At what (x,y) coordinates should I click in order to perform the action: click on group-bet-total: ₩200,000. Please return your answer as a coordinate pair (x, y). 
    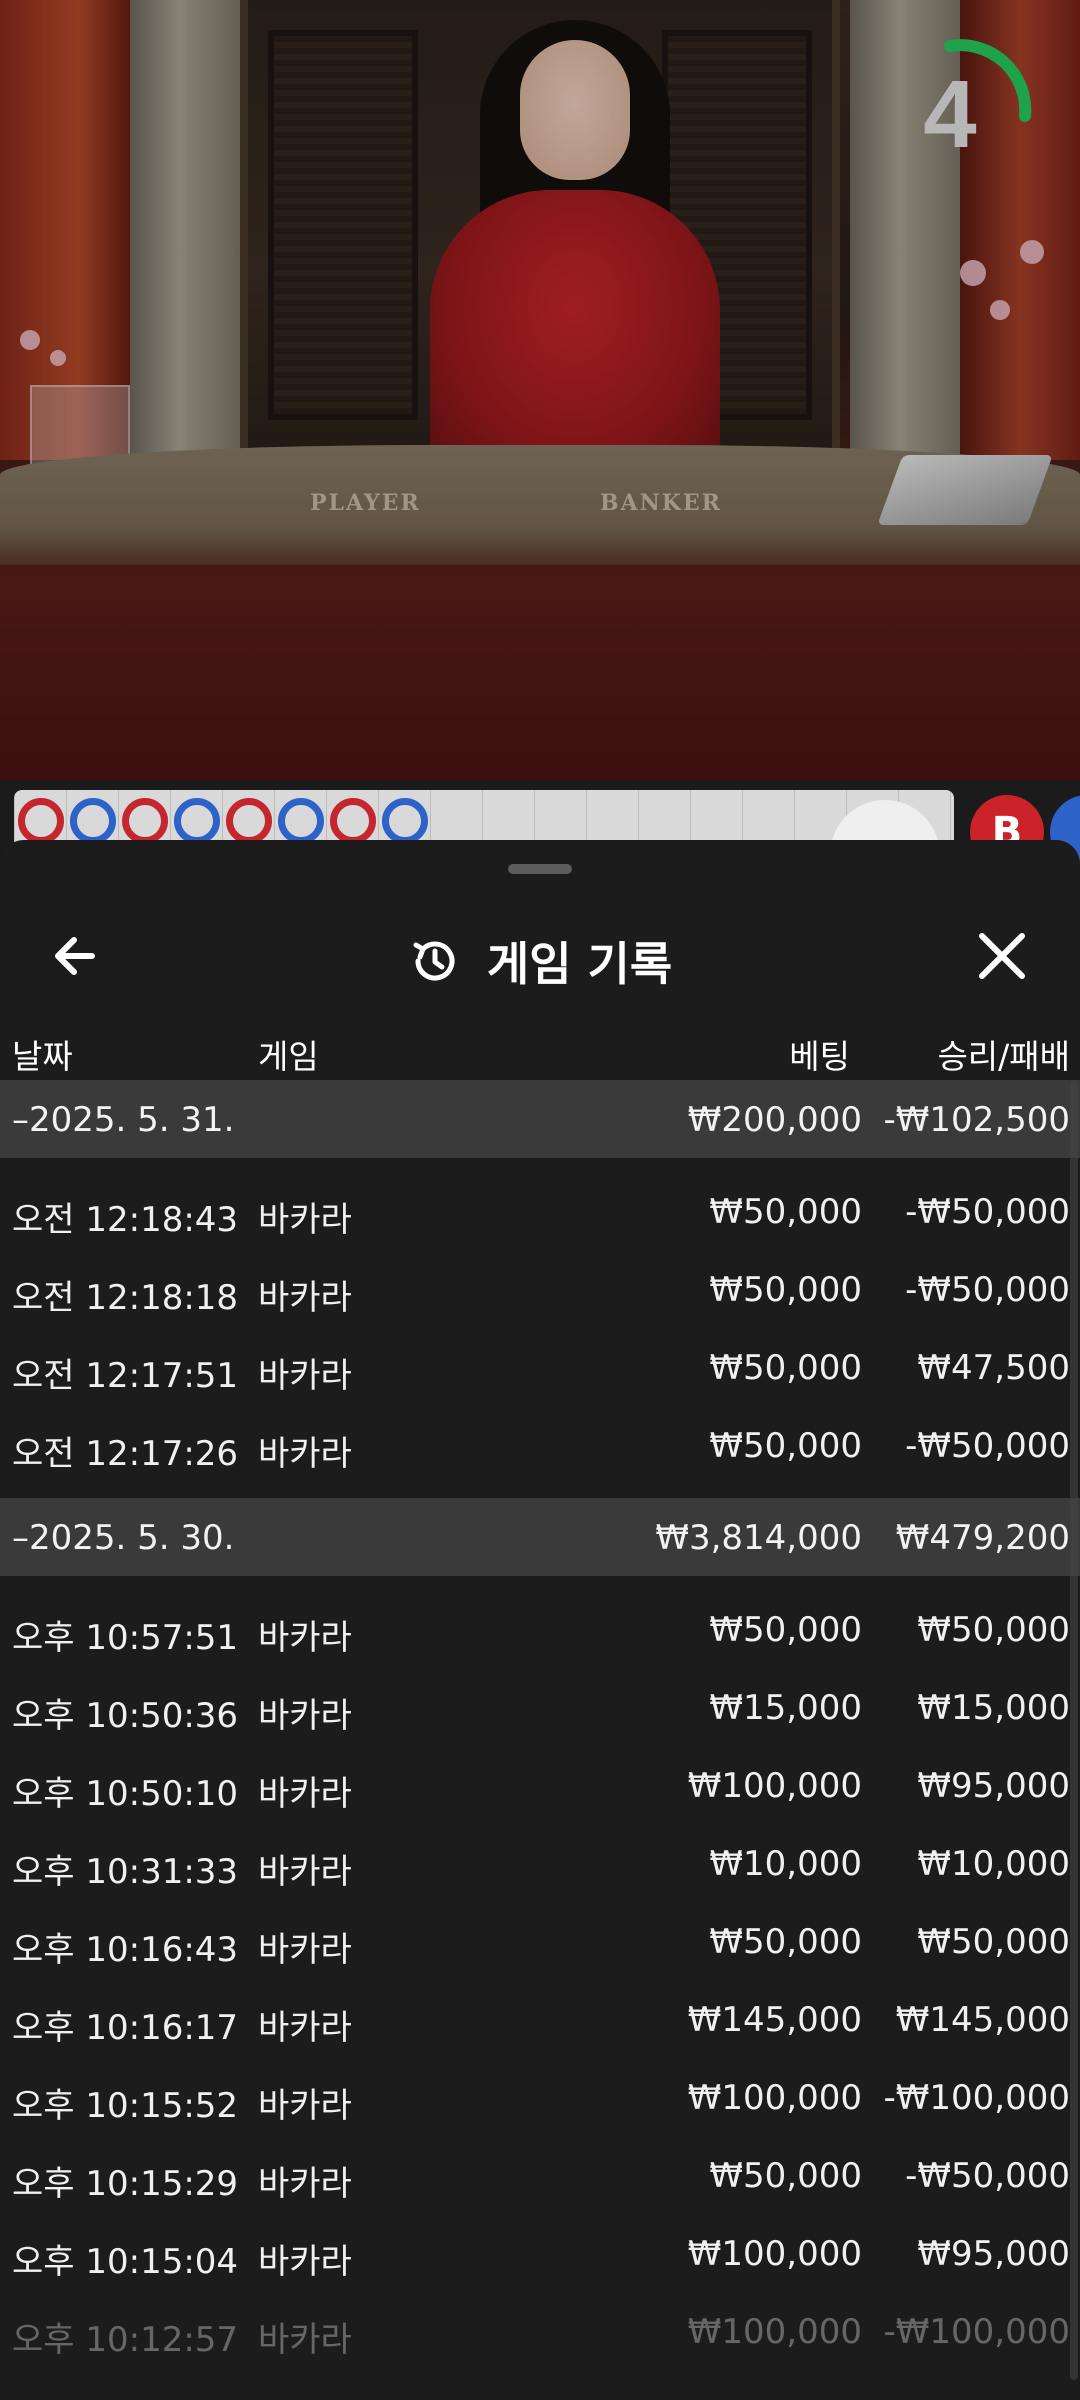
    Looking at the image, I should click on (774, 1120).